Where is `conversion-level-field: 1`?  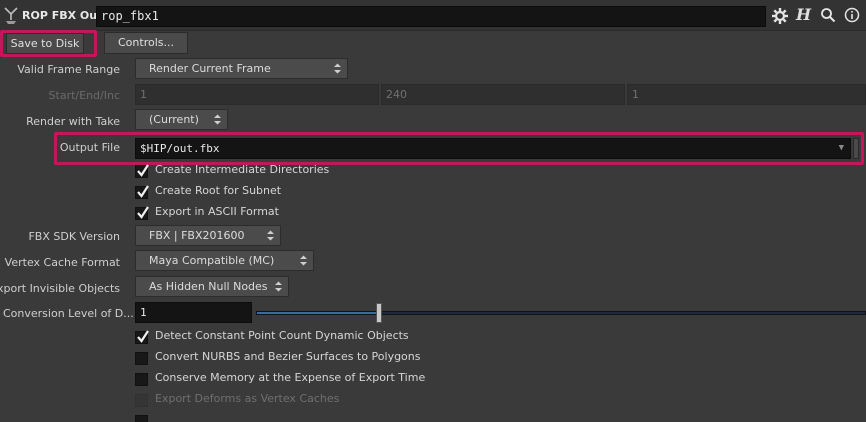
conversion-level-field: 1 is located at coordinates (193, 312).